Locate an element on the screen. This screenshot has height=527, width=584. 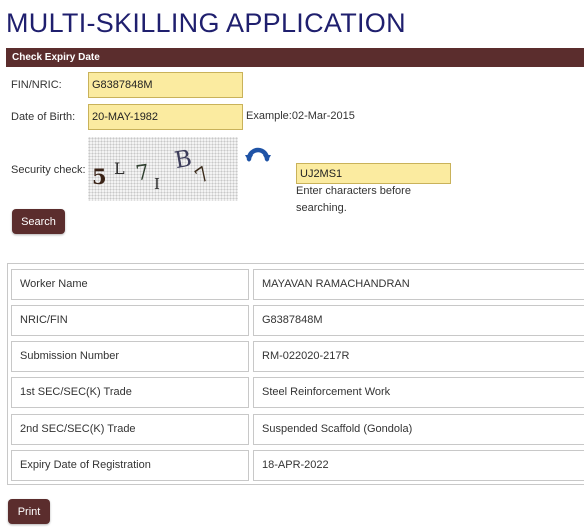
fin-label: FIN/NRIC: is located at coordinates (36, 85).